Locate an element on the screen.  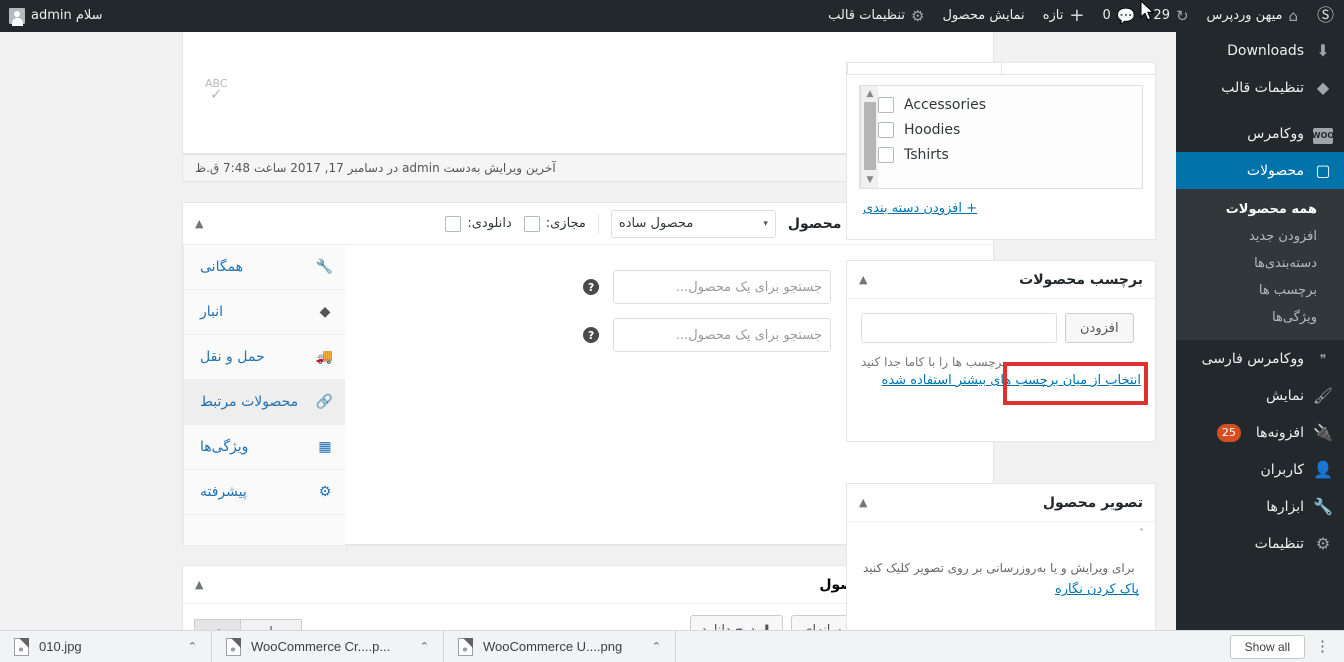
plugins-update-badge: 25 is located at coordinates (1228, 432).